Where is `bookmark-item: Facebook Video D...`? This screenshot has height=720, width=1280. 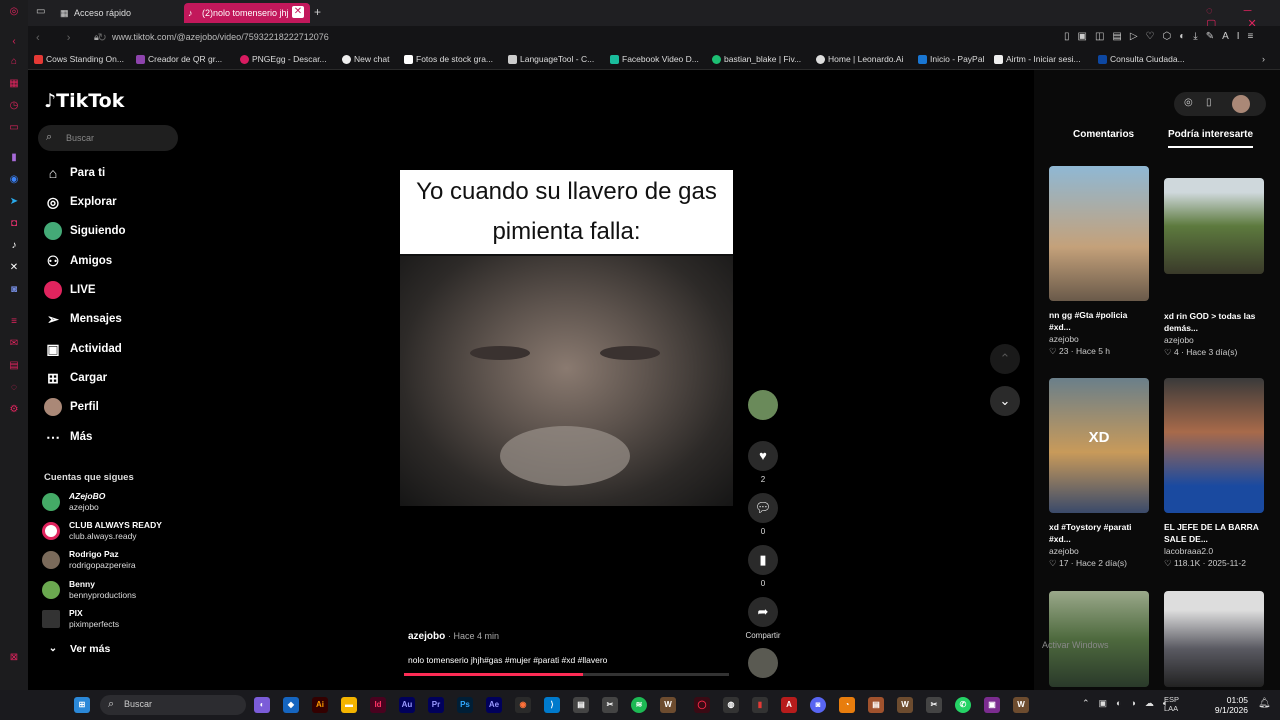 bookmark-item: Facebook Video D... is located at coordinates (654, 59).